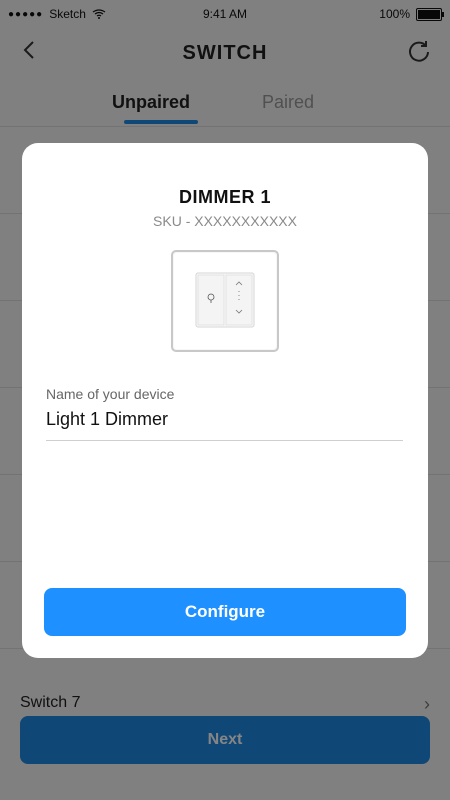 This screenshot has width=450, height=800. What do you see at coordinates (224, 197) in the screenshot?
I see `modal-title: DIMMER 1` at bounding box center [224, 197].